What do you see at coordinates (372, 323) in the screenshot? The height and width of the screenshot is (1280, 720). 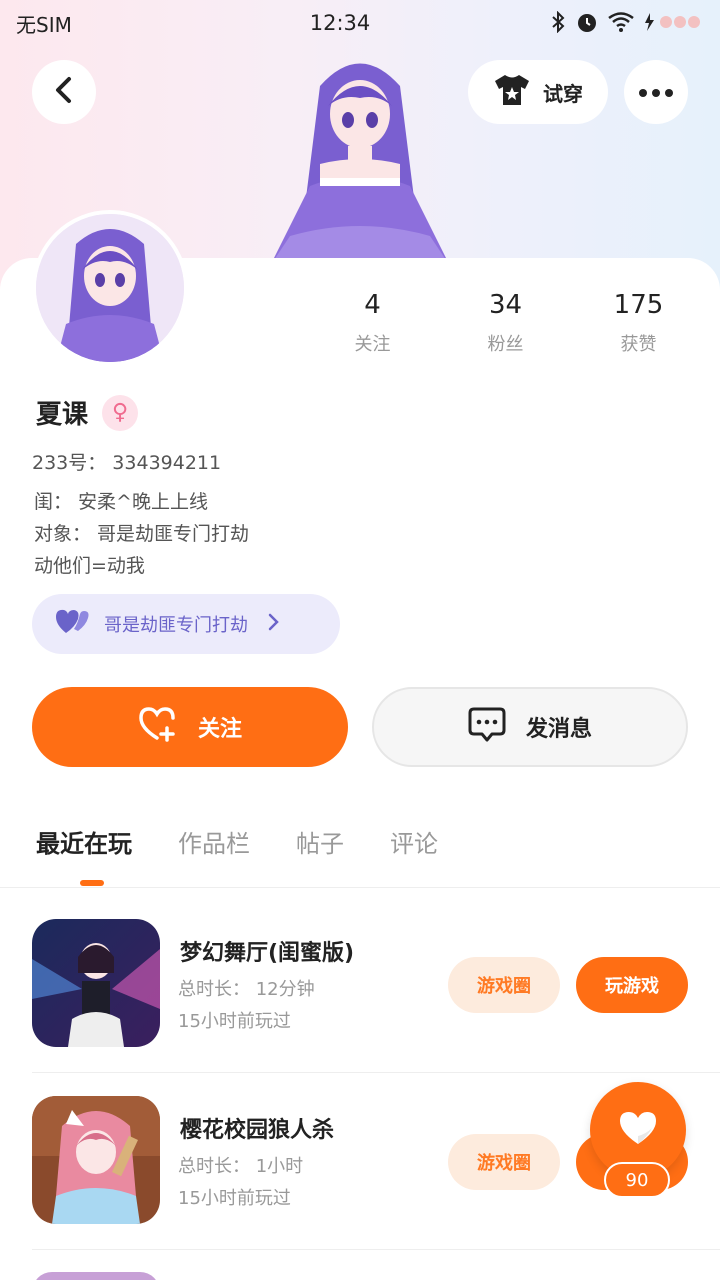 I see `stat-following: 4 关注` at bounding box center [372, 323].